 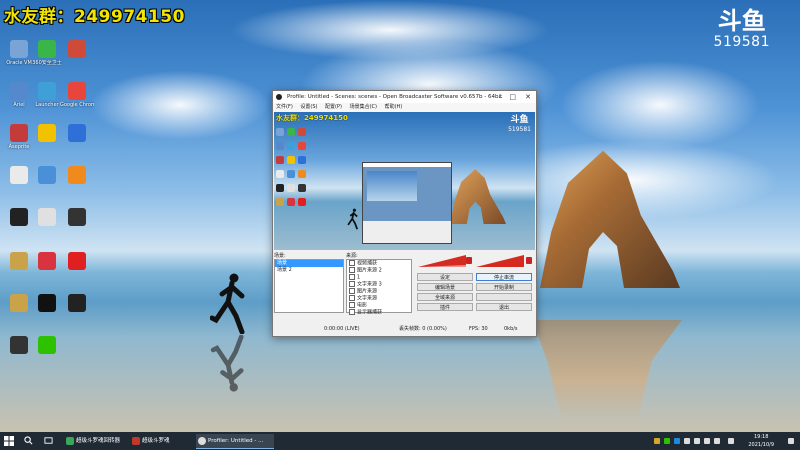 What do you see at coordinates (394, 107) in the screenshot?
I see `menu-help: 帮助(H)` at bounding box center [394, 107].